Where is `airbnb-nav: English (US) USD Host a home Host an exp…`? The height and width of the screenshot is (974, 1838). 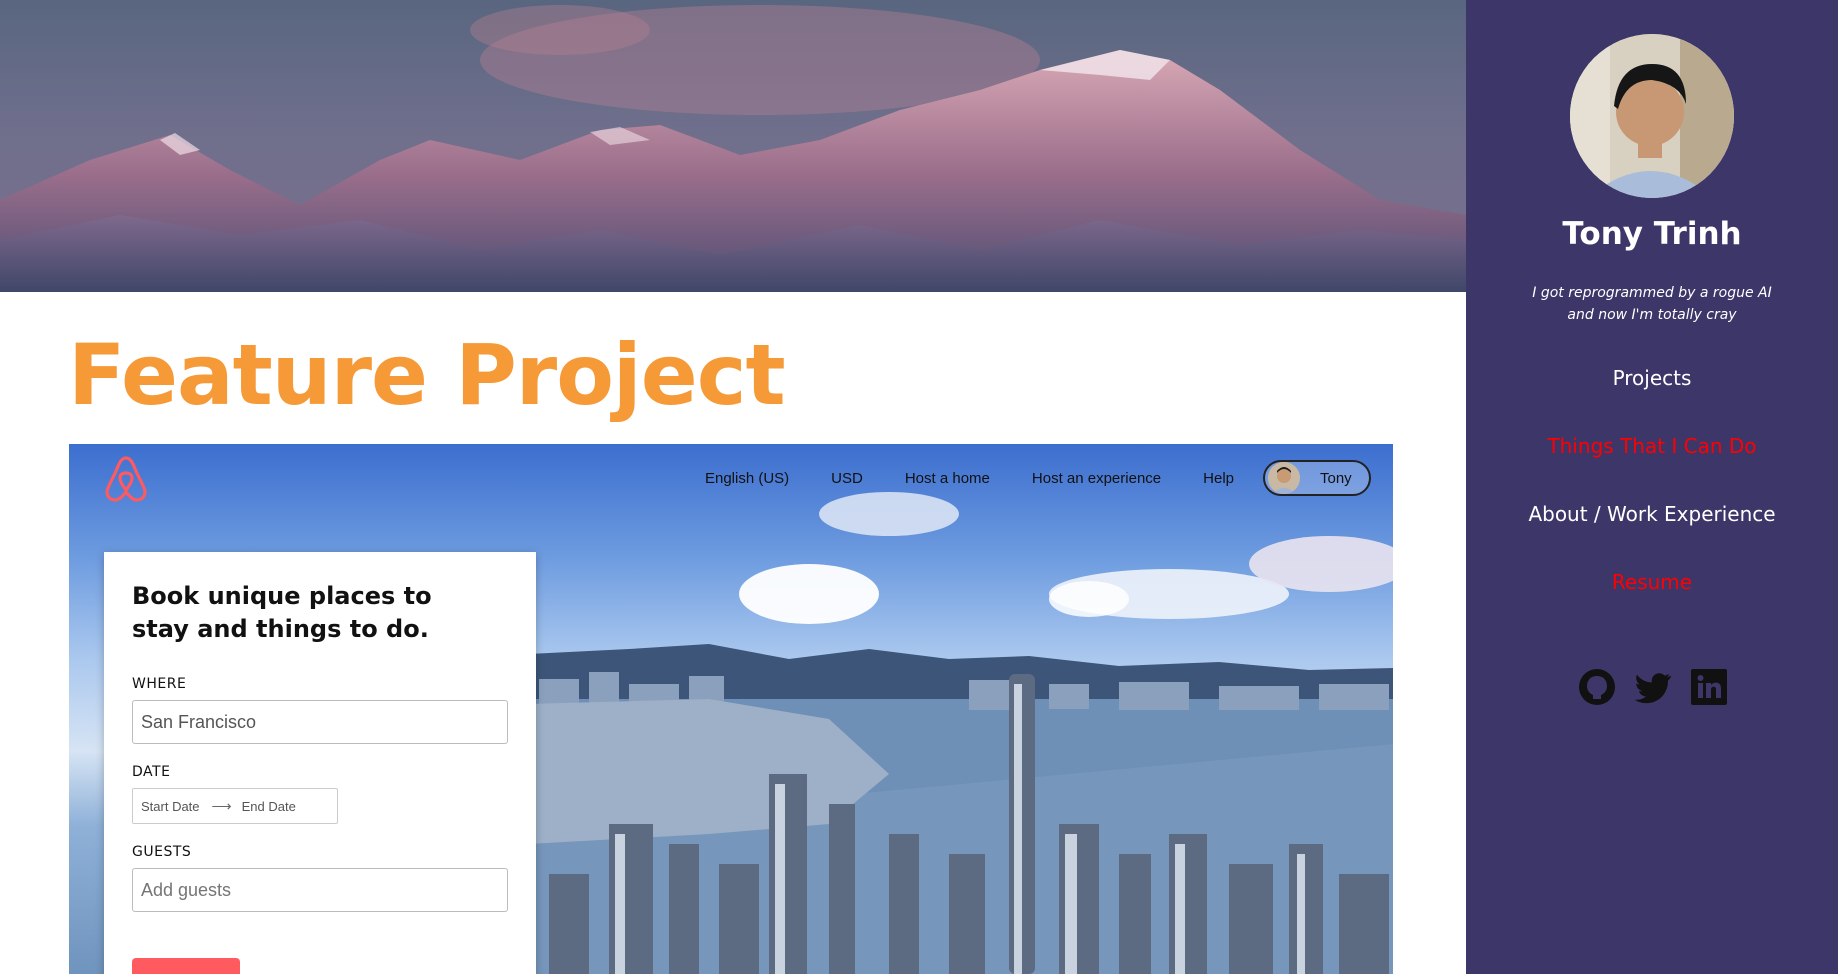 airbnb-nav: English (US) USD Host a home Host an exp… is located at coordinates (1027, 478).